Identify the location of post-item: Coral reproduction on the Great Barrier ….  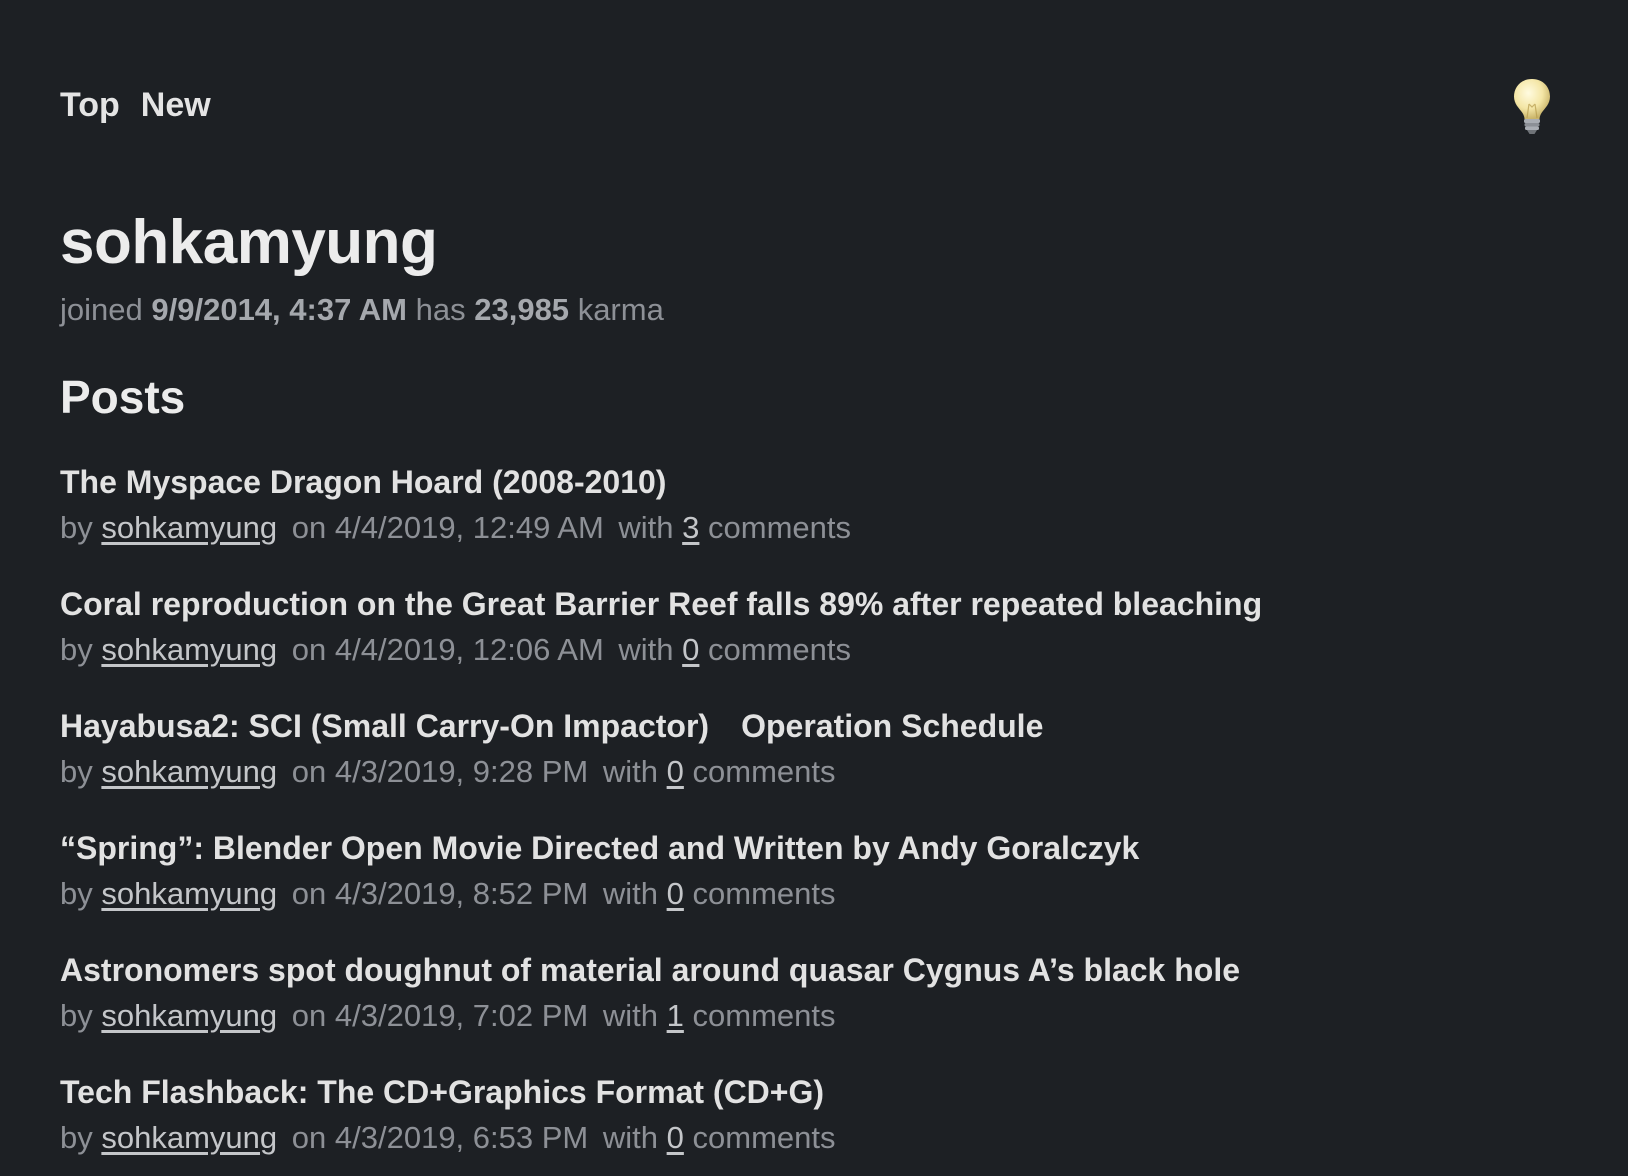
(661, 649).